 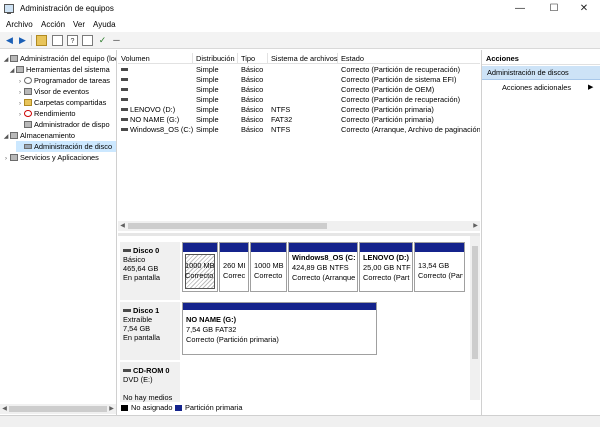 What do you see at coordinates (55, 113) in the screenshot?
I see `tree-item-label: Rendimiento` at bounding box center [55, 113].